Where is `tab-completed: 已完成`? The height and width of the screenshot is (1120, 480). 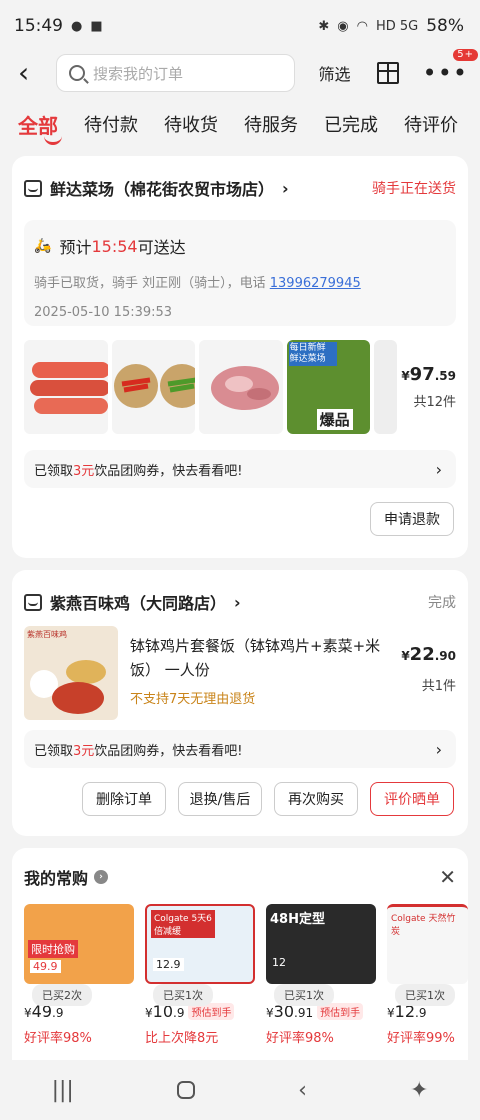
tab-completed: 已完成 is located at coordinates (351, 124).